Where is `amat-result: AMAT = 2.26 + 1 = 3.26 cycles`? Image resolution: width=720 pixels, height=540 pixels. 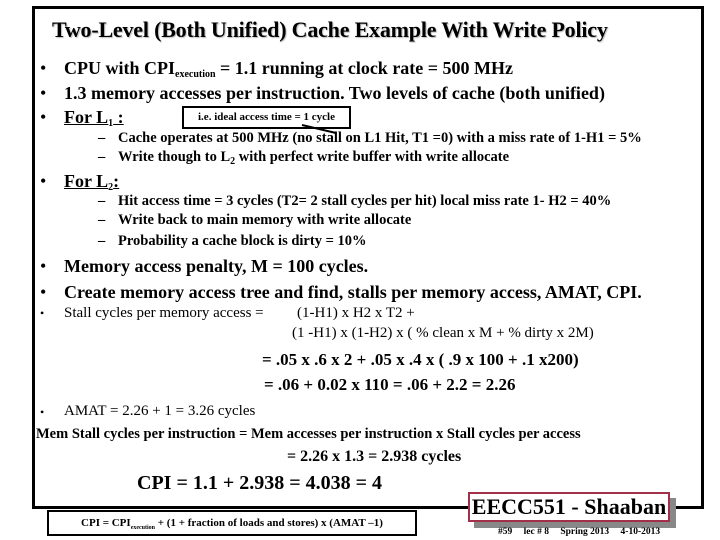 amat-result: AMAT = 2.26 + 1 = 3.26 cycles is located at coordinates (160, 411).